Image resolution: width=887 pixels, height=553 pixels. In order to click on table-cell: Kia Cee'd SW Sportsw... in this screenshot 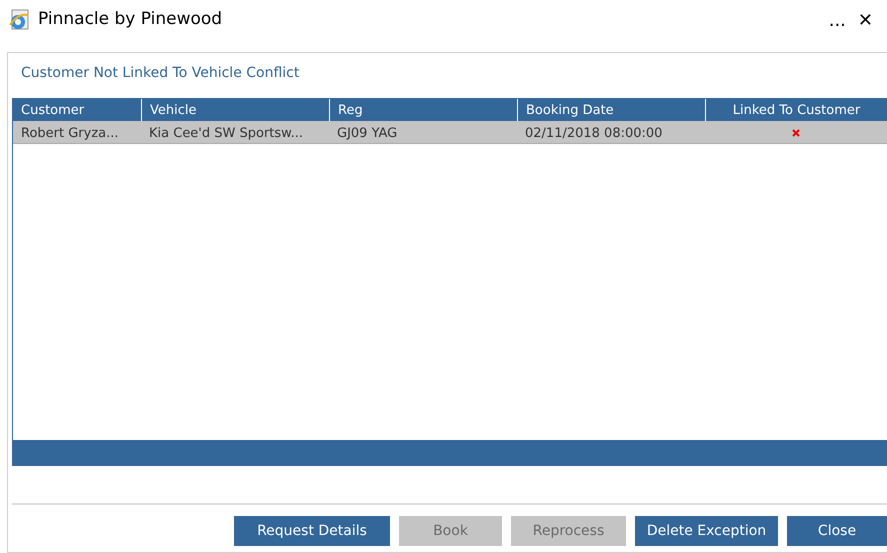, I will do `click(226, 133)`.